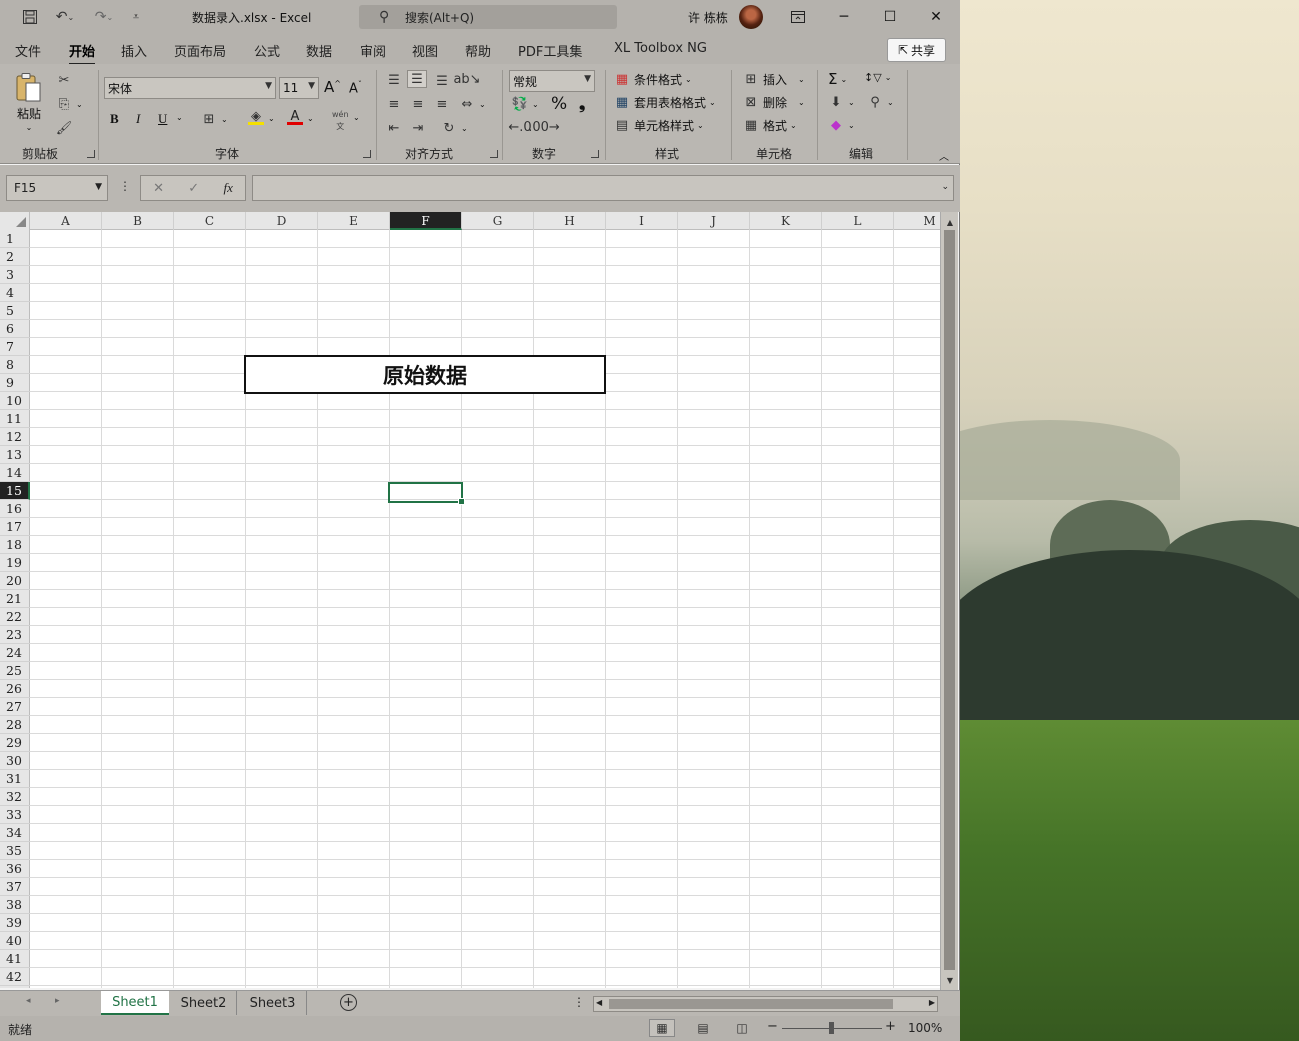  I want to click on tab-help: 帮助, so click(478, 50).